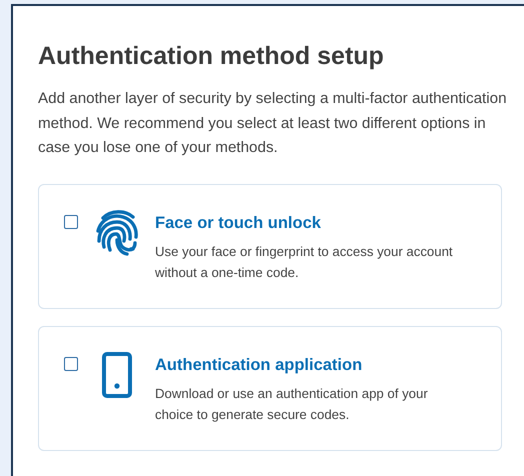  I want to click on fingerprint-icon, so click(117, 232).